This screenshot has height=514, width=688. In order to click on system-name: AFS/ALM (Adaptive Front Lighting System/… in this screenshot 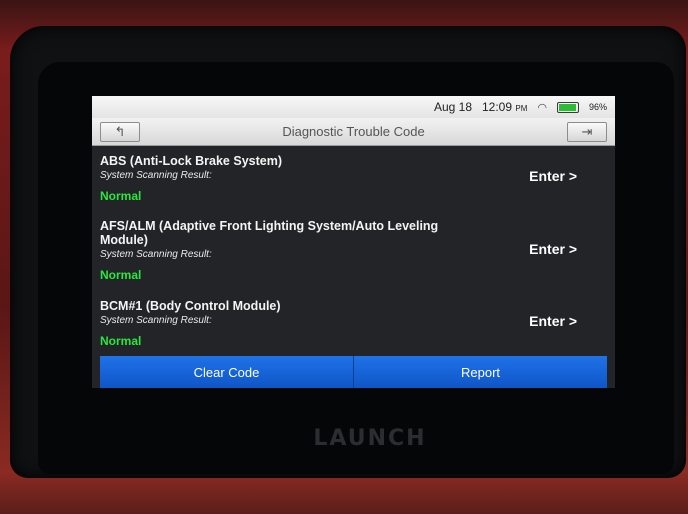, I will do `click(269, 233)`.